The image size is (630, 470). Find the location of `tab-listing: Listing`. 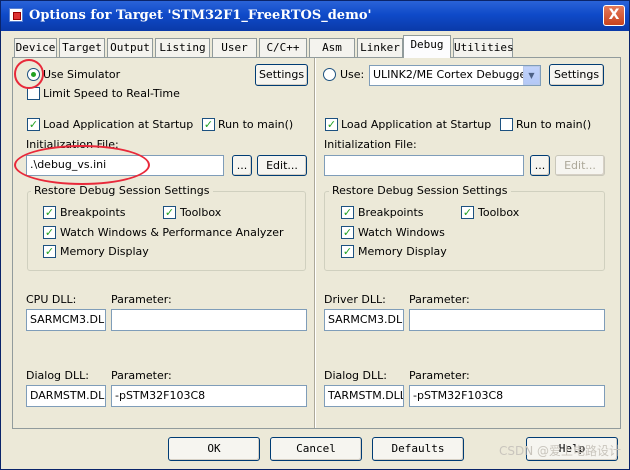

tab-listing: Listing is located at coordinates (182, 47).